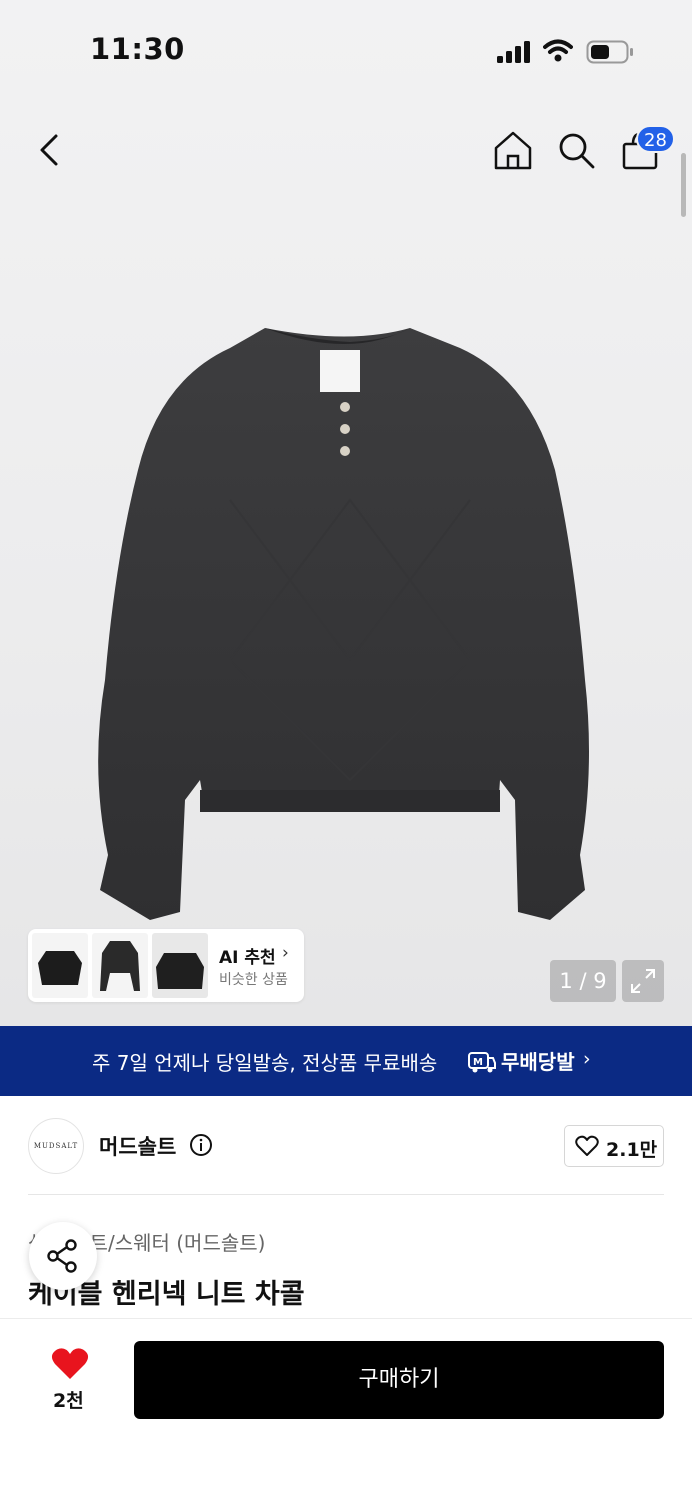  I want to click on brand-like-button: 2.1만, so click(614, 1146).